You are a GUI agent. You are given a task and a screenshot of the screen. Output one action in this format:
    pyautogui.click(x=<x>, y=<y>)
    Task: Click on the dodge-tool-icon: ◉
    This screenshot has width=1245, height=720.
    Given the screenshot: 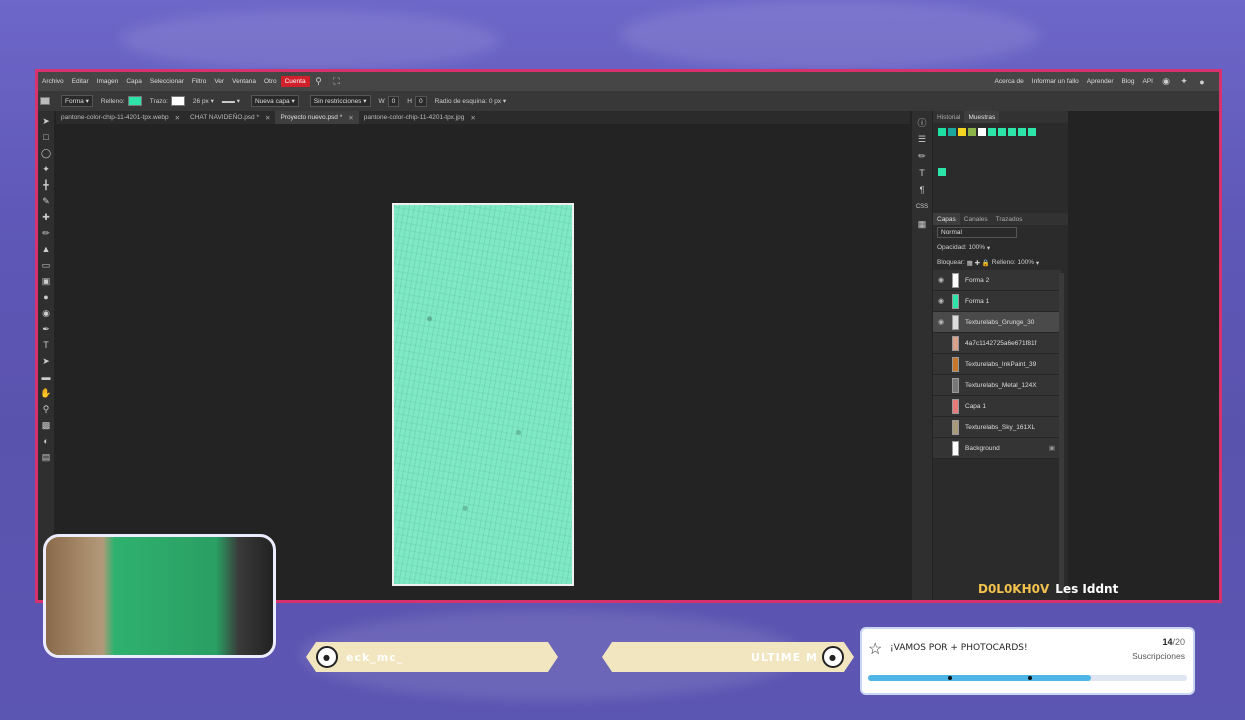 What is the action you would take?
    pyautogui.click(x=46, y=313)
    